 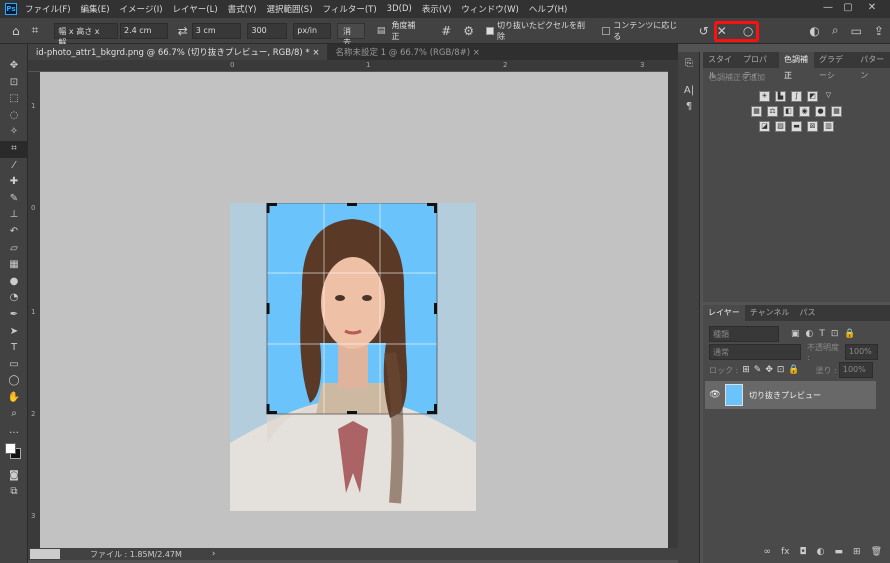 What do you see at coordinates (14, 381) in the screenshot?
I see `ellipse-tool-icon: ◯` at bounding box center [14, 381].